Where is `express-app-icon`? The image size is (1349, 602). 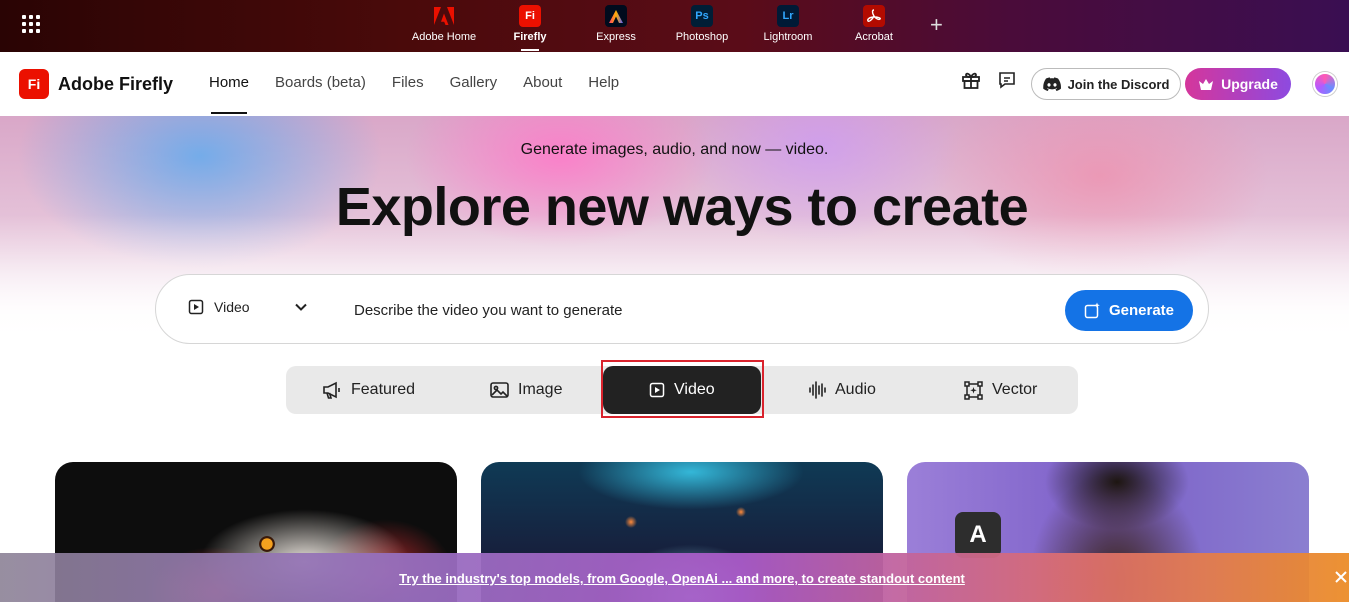 express-app-icon is located at coordinates (616, 16).